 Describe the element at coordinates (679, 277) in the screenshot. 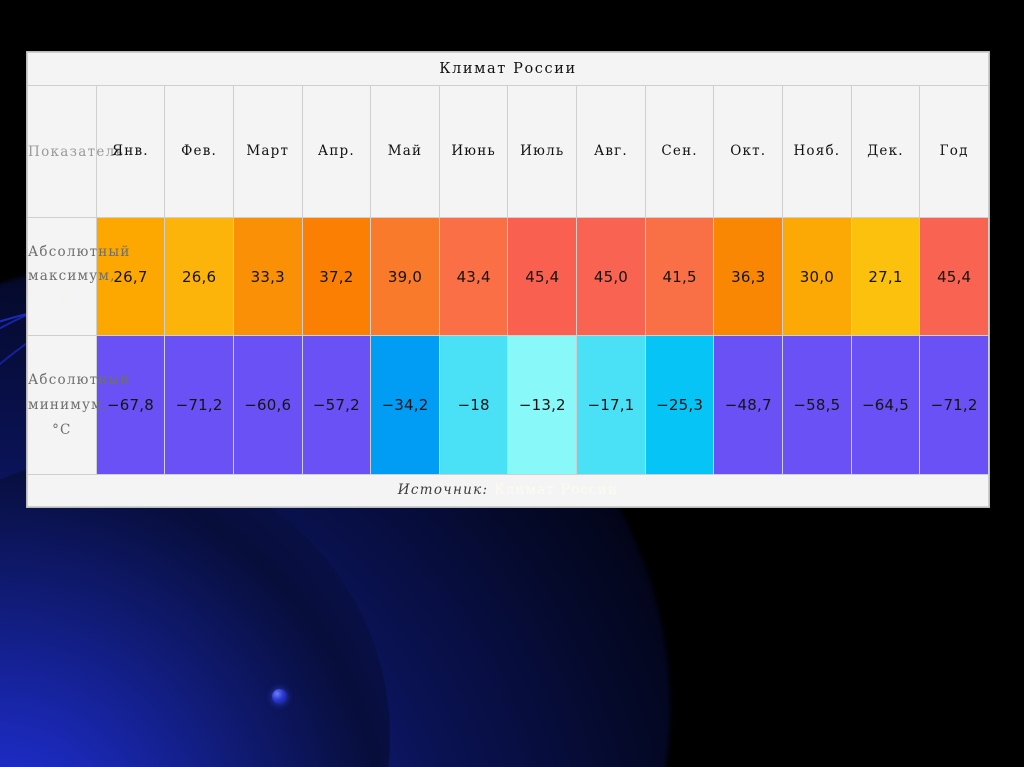

I see `cell-max-sep: 41,5` at that location.